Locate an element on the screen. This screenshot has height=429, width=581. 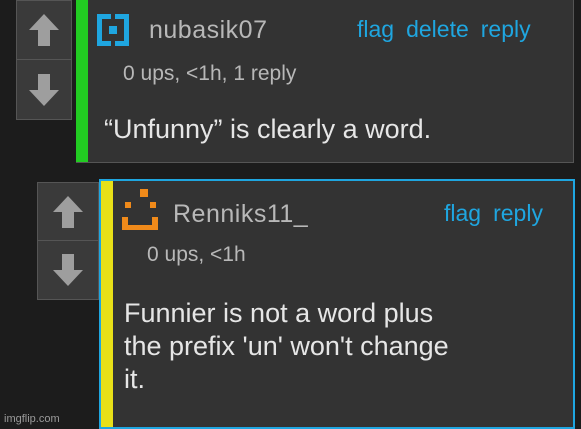
comment-text-line: it. is located at coordinates (135, 379).